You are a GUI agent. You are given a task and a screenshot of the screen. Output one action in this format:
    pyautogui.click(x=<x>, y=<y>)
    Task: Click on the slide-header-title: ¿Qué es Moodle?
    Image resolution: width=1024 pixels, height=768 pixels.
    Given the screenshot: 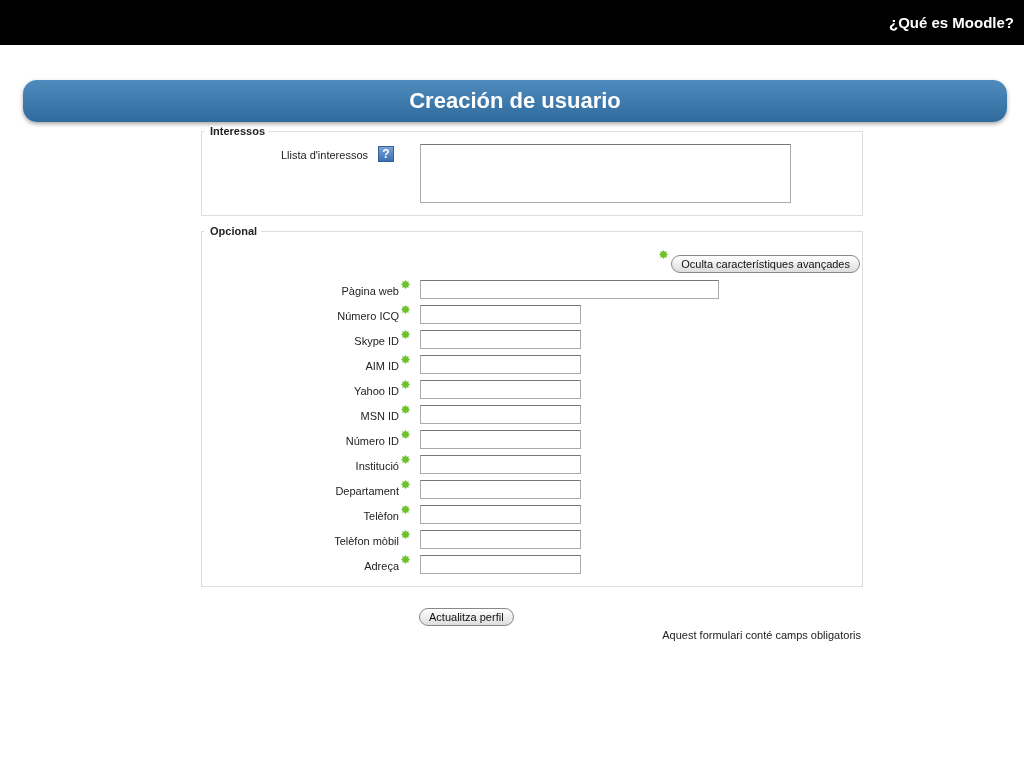 What is the action you would take?
    pyautogui.click(x=951, y=22)
    